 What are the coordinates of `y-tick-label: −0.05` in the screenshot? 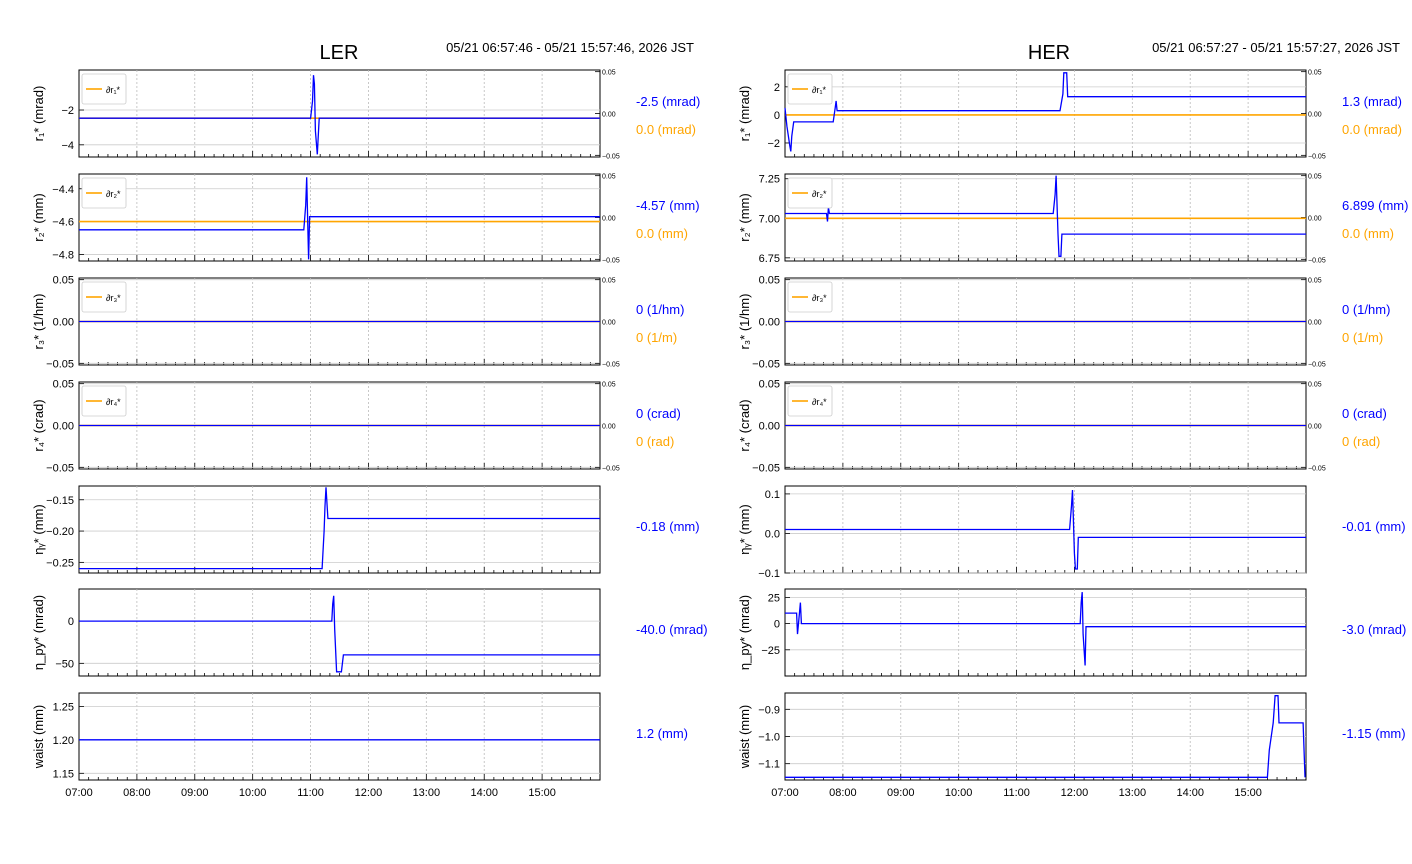 It's located at (60, 468).